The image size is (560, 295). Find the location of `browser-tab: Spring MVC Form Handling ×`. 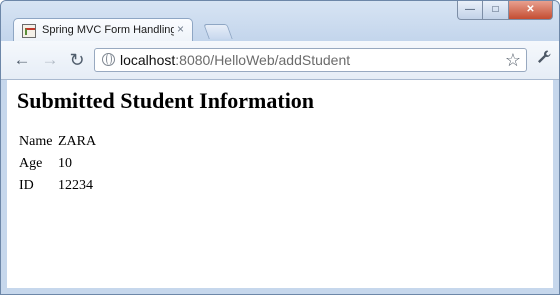

browser-tab: Spring MVC Form Handling × is located at coordinates (103, 30).